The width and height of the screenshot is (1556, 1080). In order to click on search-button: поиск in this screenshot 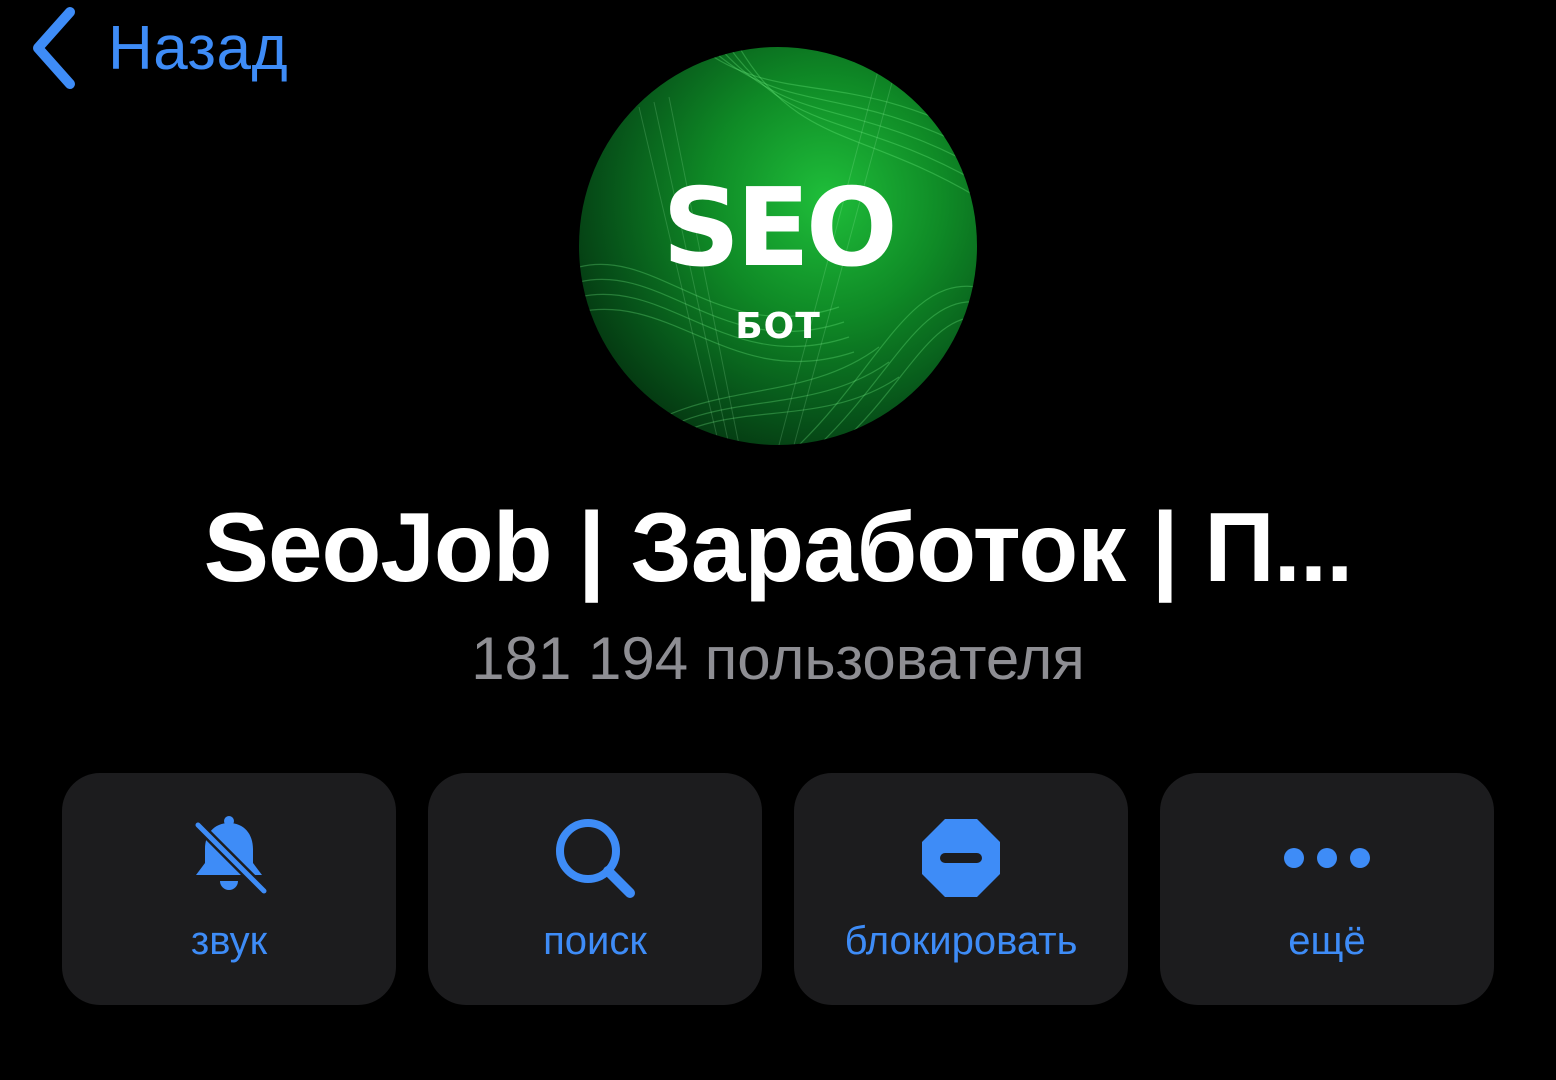, I will do `click(595, 889)`.